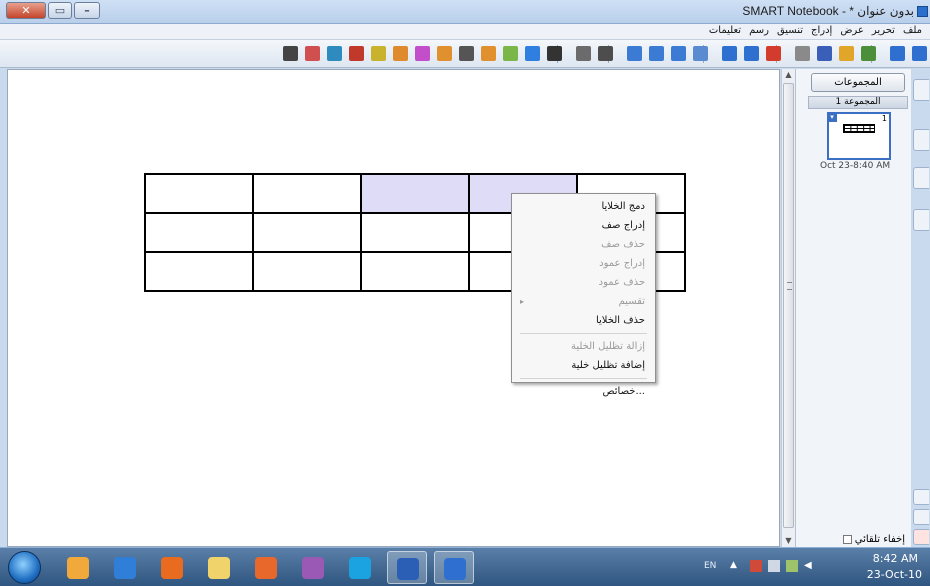 The image size is (930, 586). What do you see at coordinates (847, 539) in the screenshot?
I see `autohide-checkbox` at bounding box center [847, 539].